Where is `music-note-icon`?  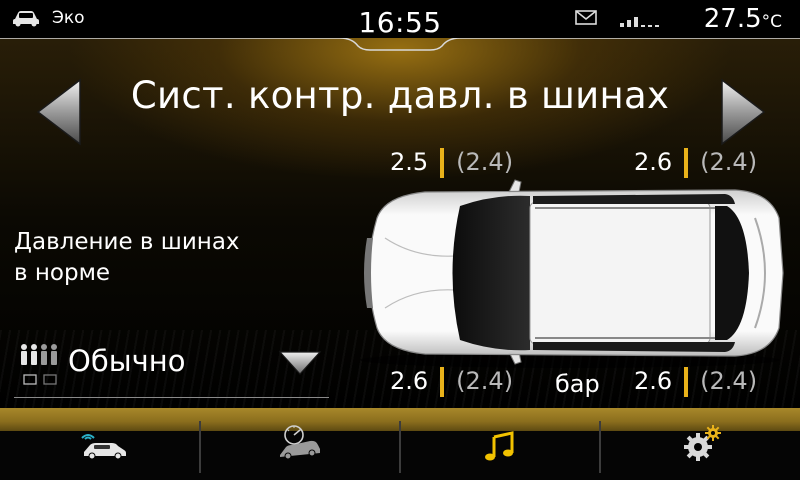 music-note-icon is located at coordinates (499, 446).